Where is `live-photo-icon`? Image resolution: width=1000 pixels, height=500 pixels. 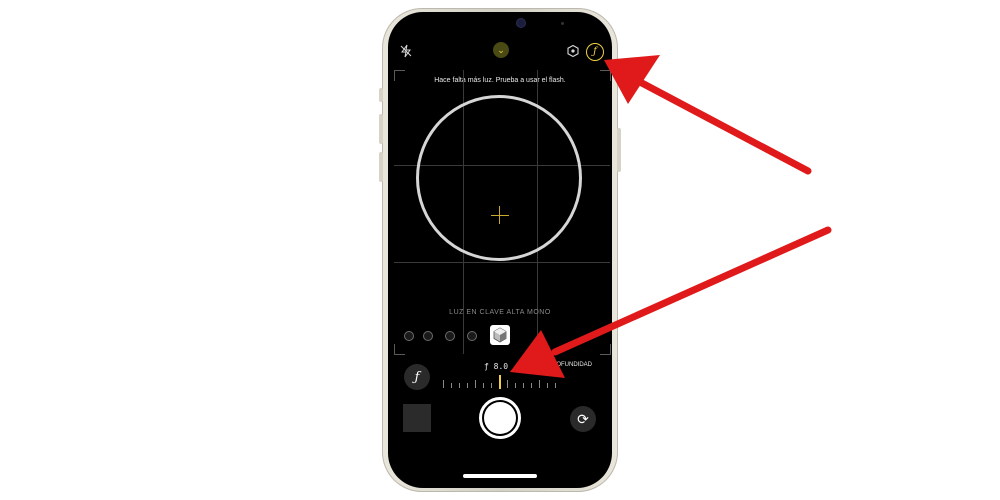 live-photo-icon is located at coordinates (573, 51).